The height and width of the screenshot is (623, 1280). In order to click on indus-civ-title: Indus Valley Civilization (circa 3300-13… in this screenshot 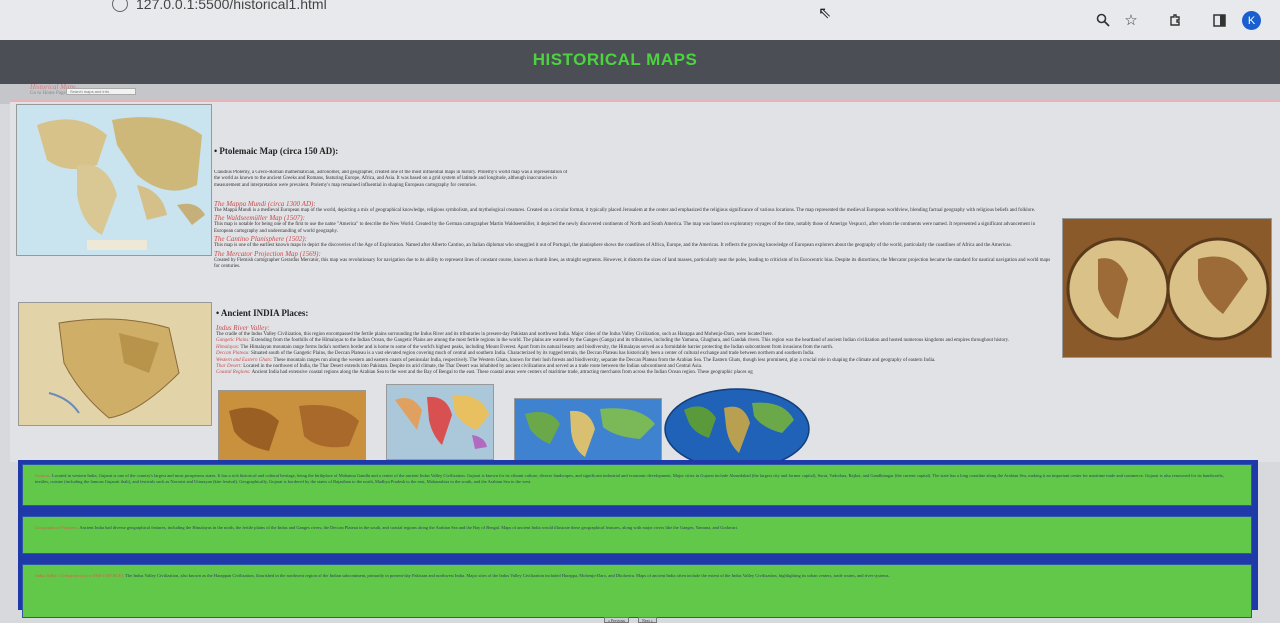, I will do `click(80, 575)`.